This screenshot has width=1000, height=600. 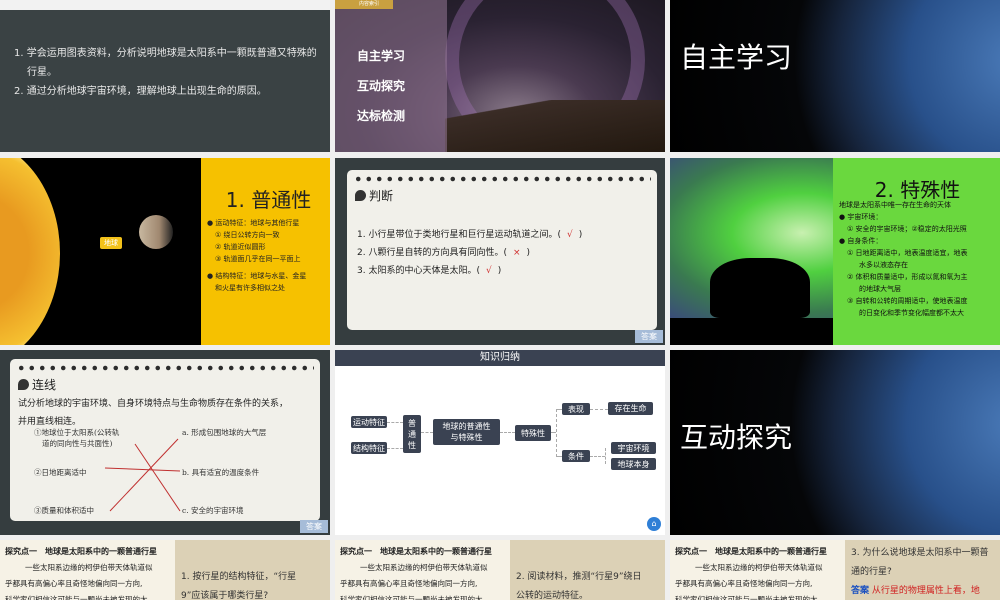 I want to click on home-icon: ⌂, so click(x=654, y=524).